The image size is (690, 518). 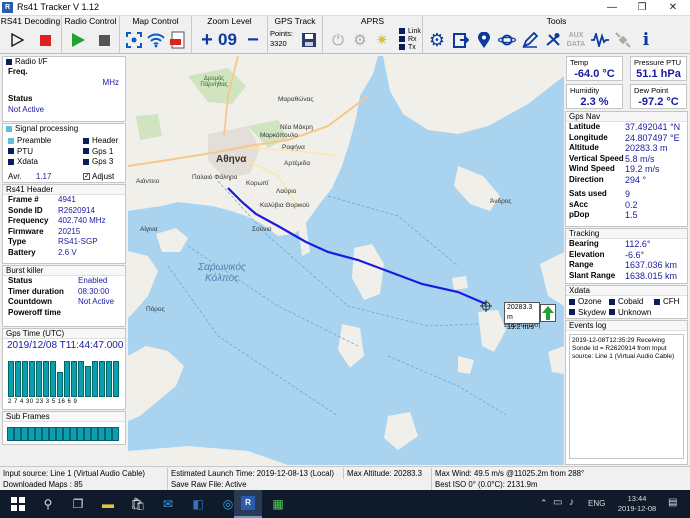 I want to click on row-value: 20283.3 m, so click(x=646, y=148).